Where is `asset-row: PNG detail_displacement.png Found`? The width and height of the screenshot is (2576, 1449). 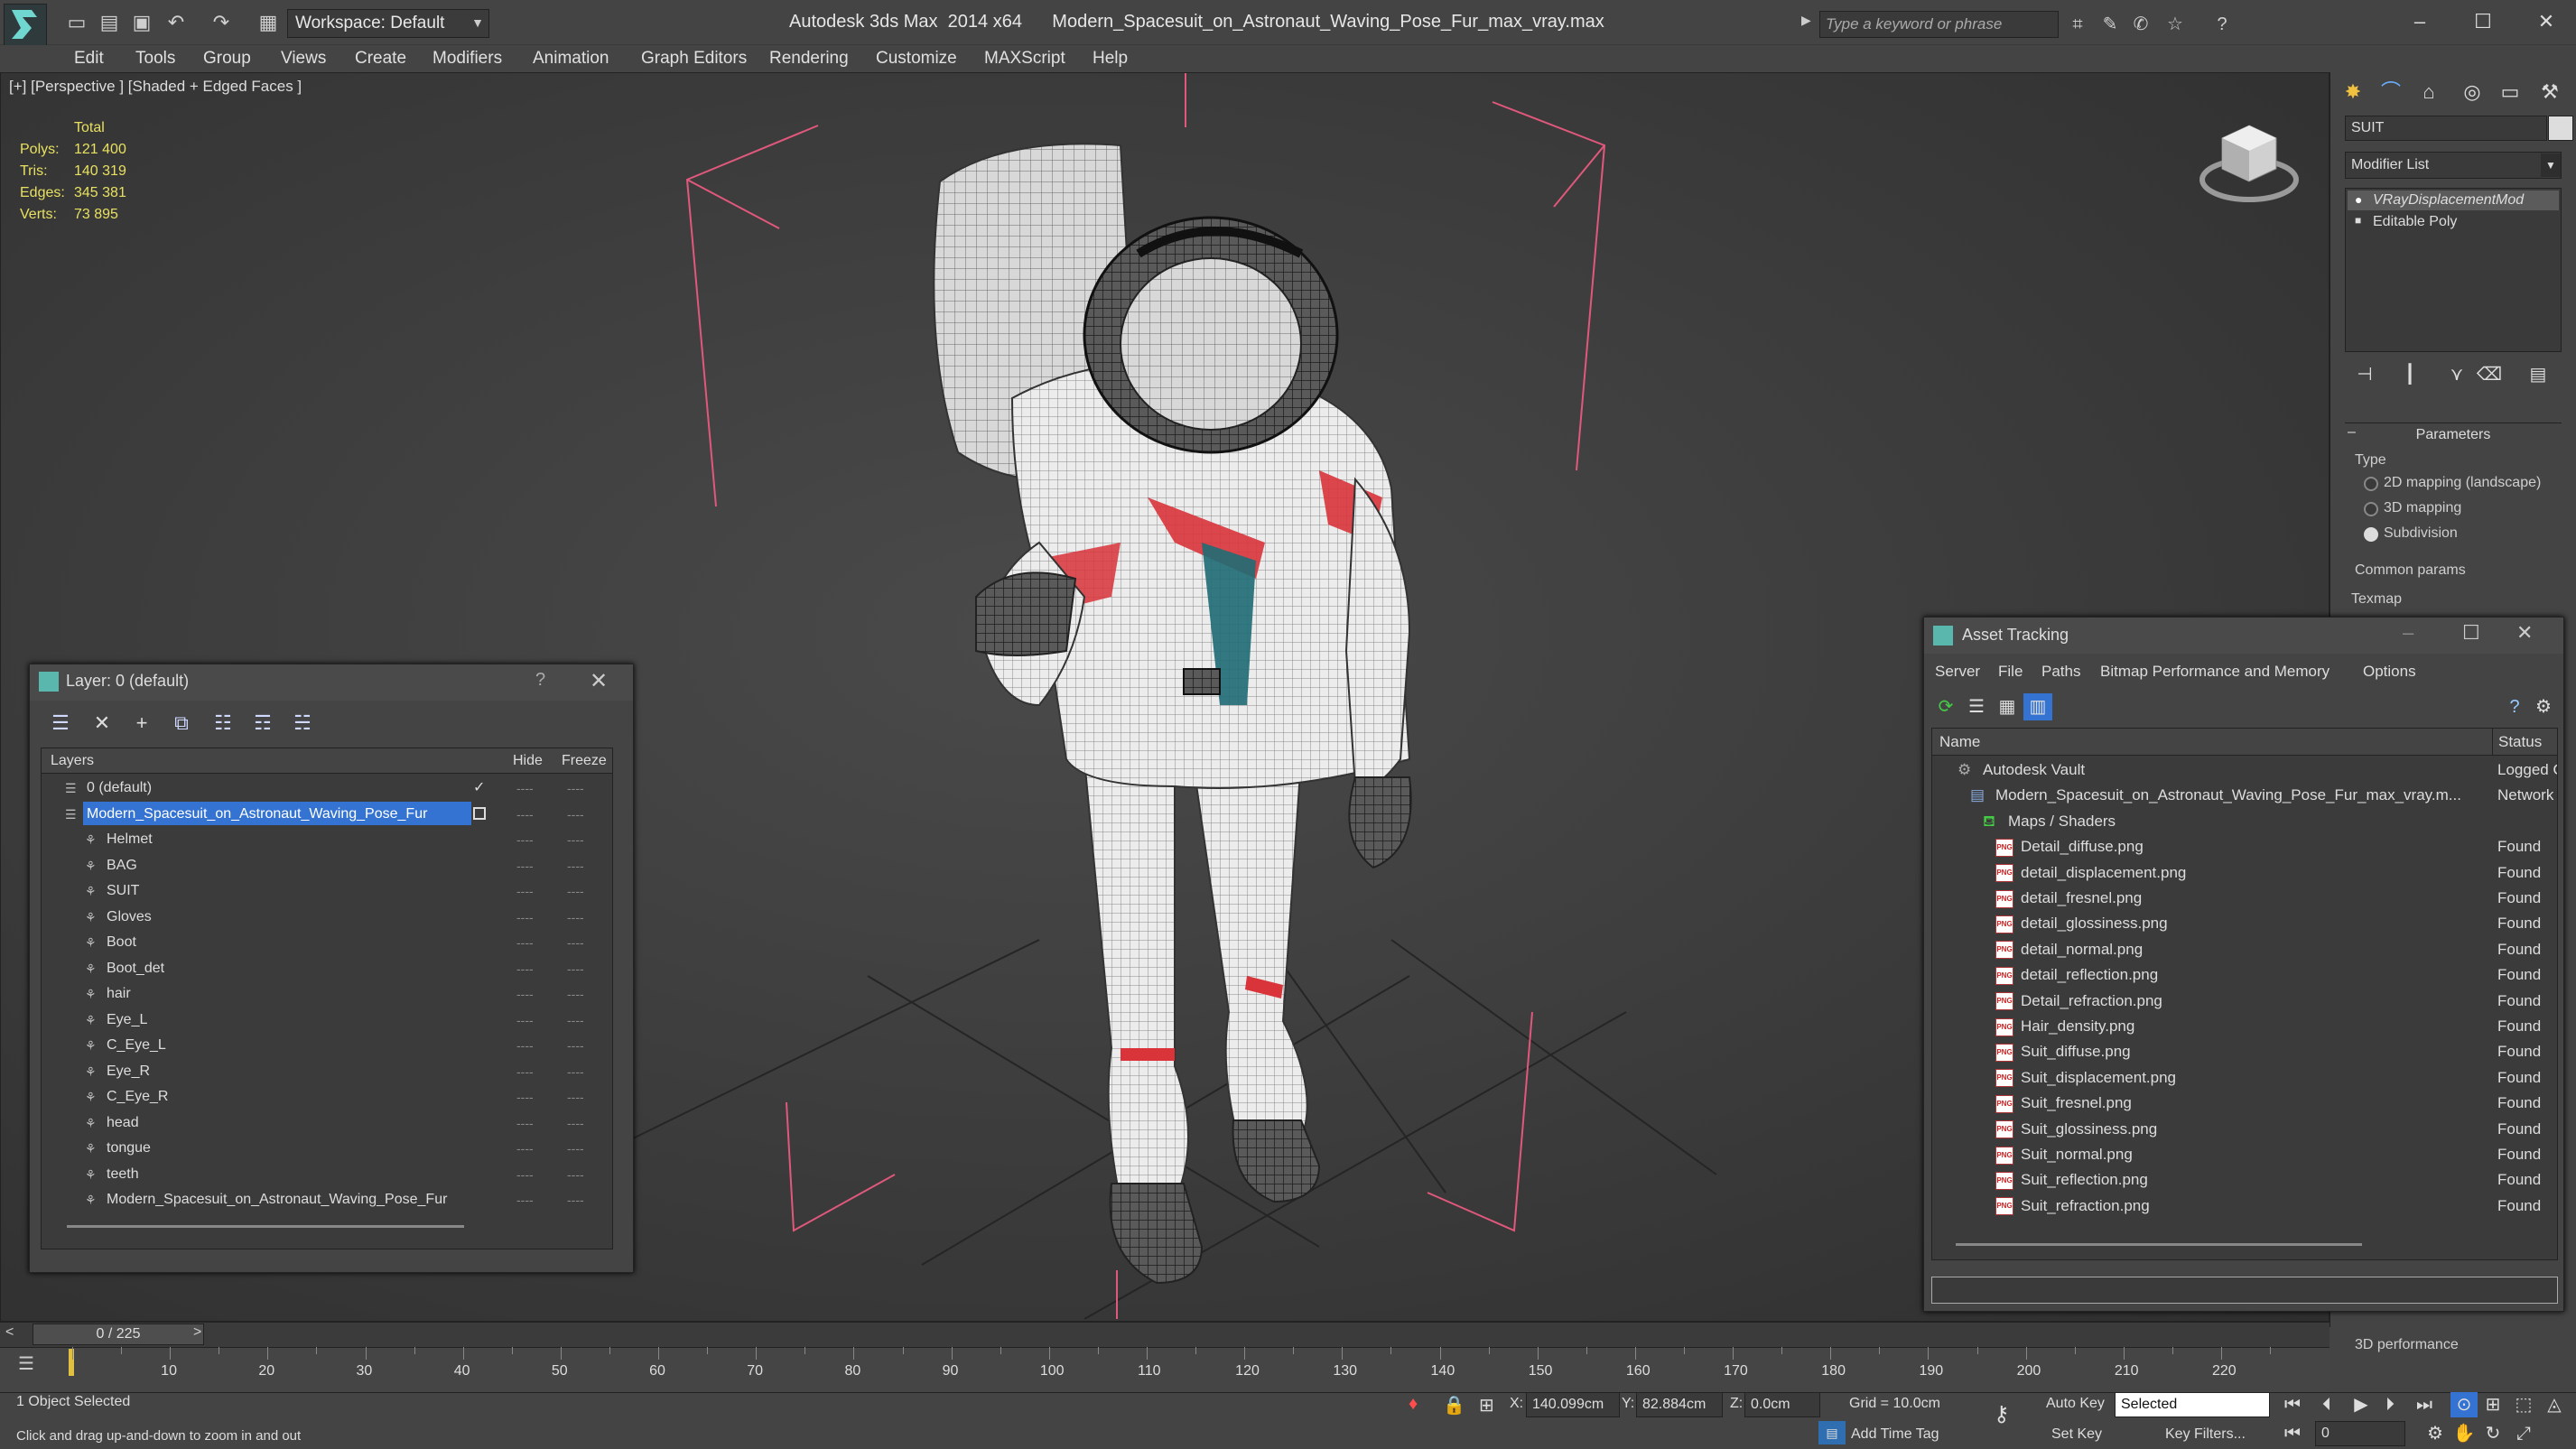 asset-row: PNG detail_displacement.png Found is located at coordinates (2244, 873).